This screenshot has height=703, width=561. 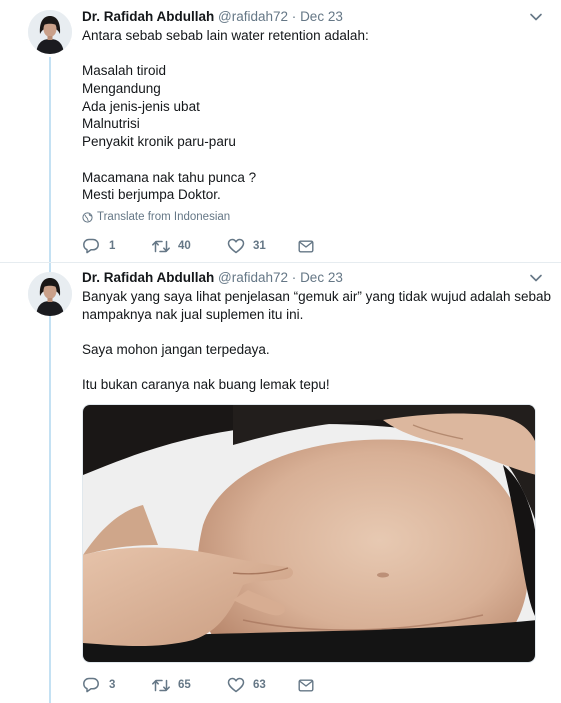 I want to click on translate-link: Translate from Indonesian, so click(x=156, y=217).